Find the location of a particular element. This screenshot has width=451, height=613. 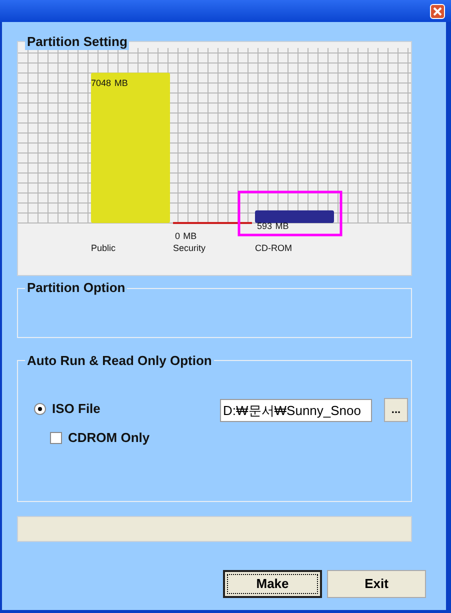

close-icon is located at coordinates (437, 11).